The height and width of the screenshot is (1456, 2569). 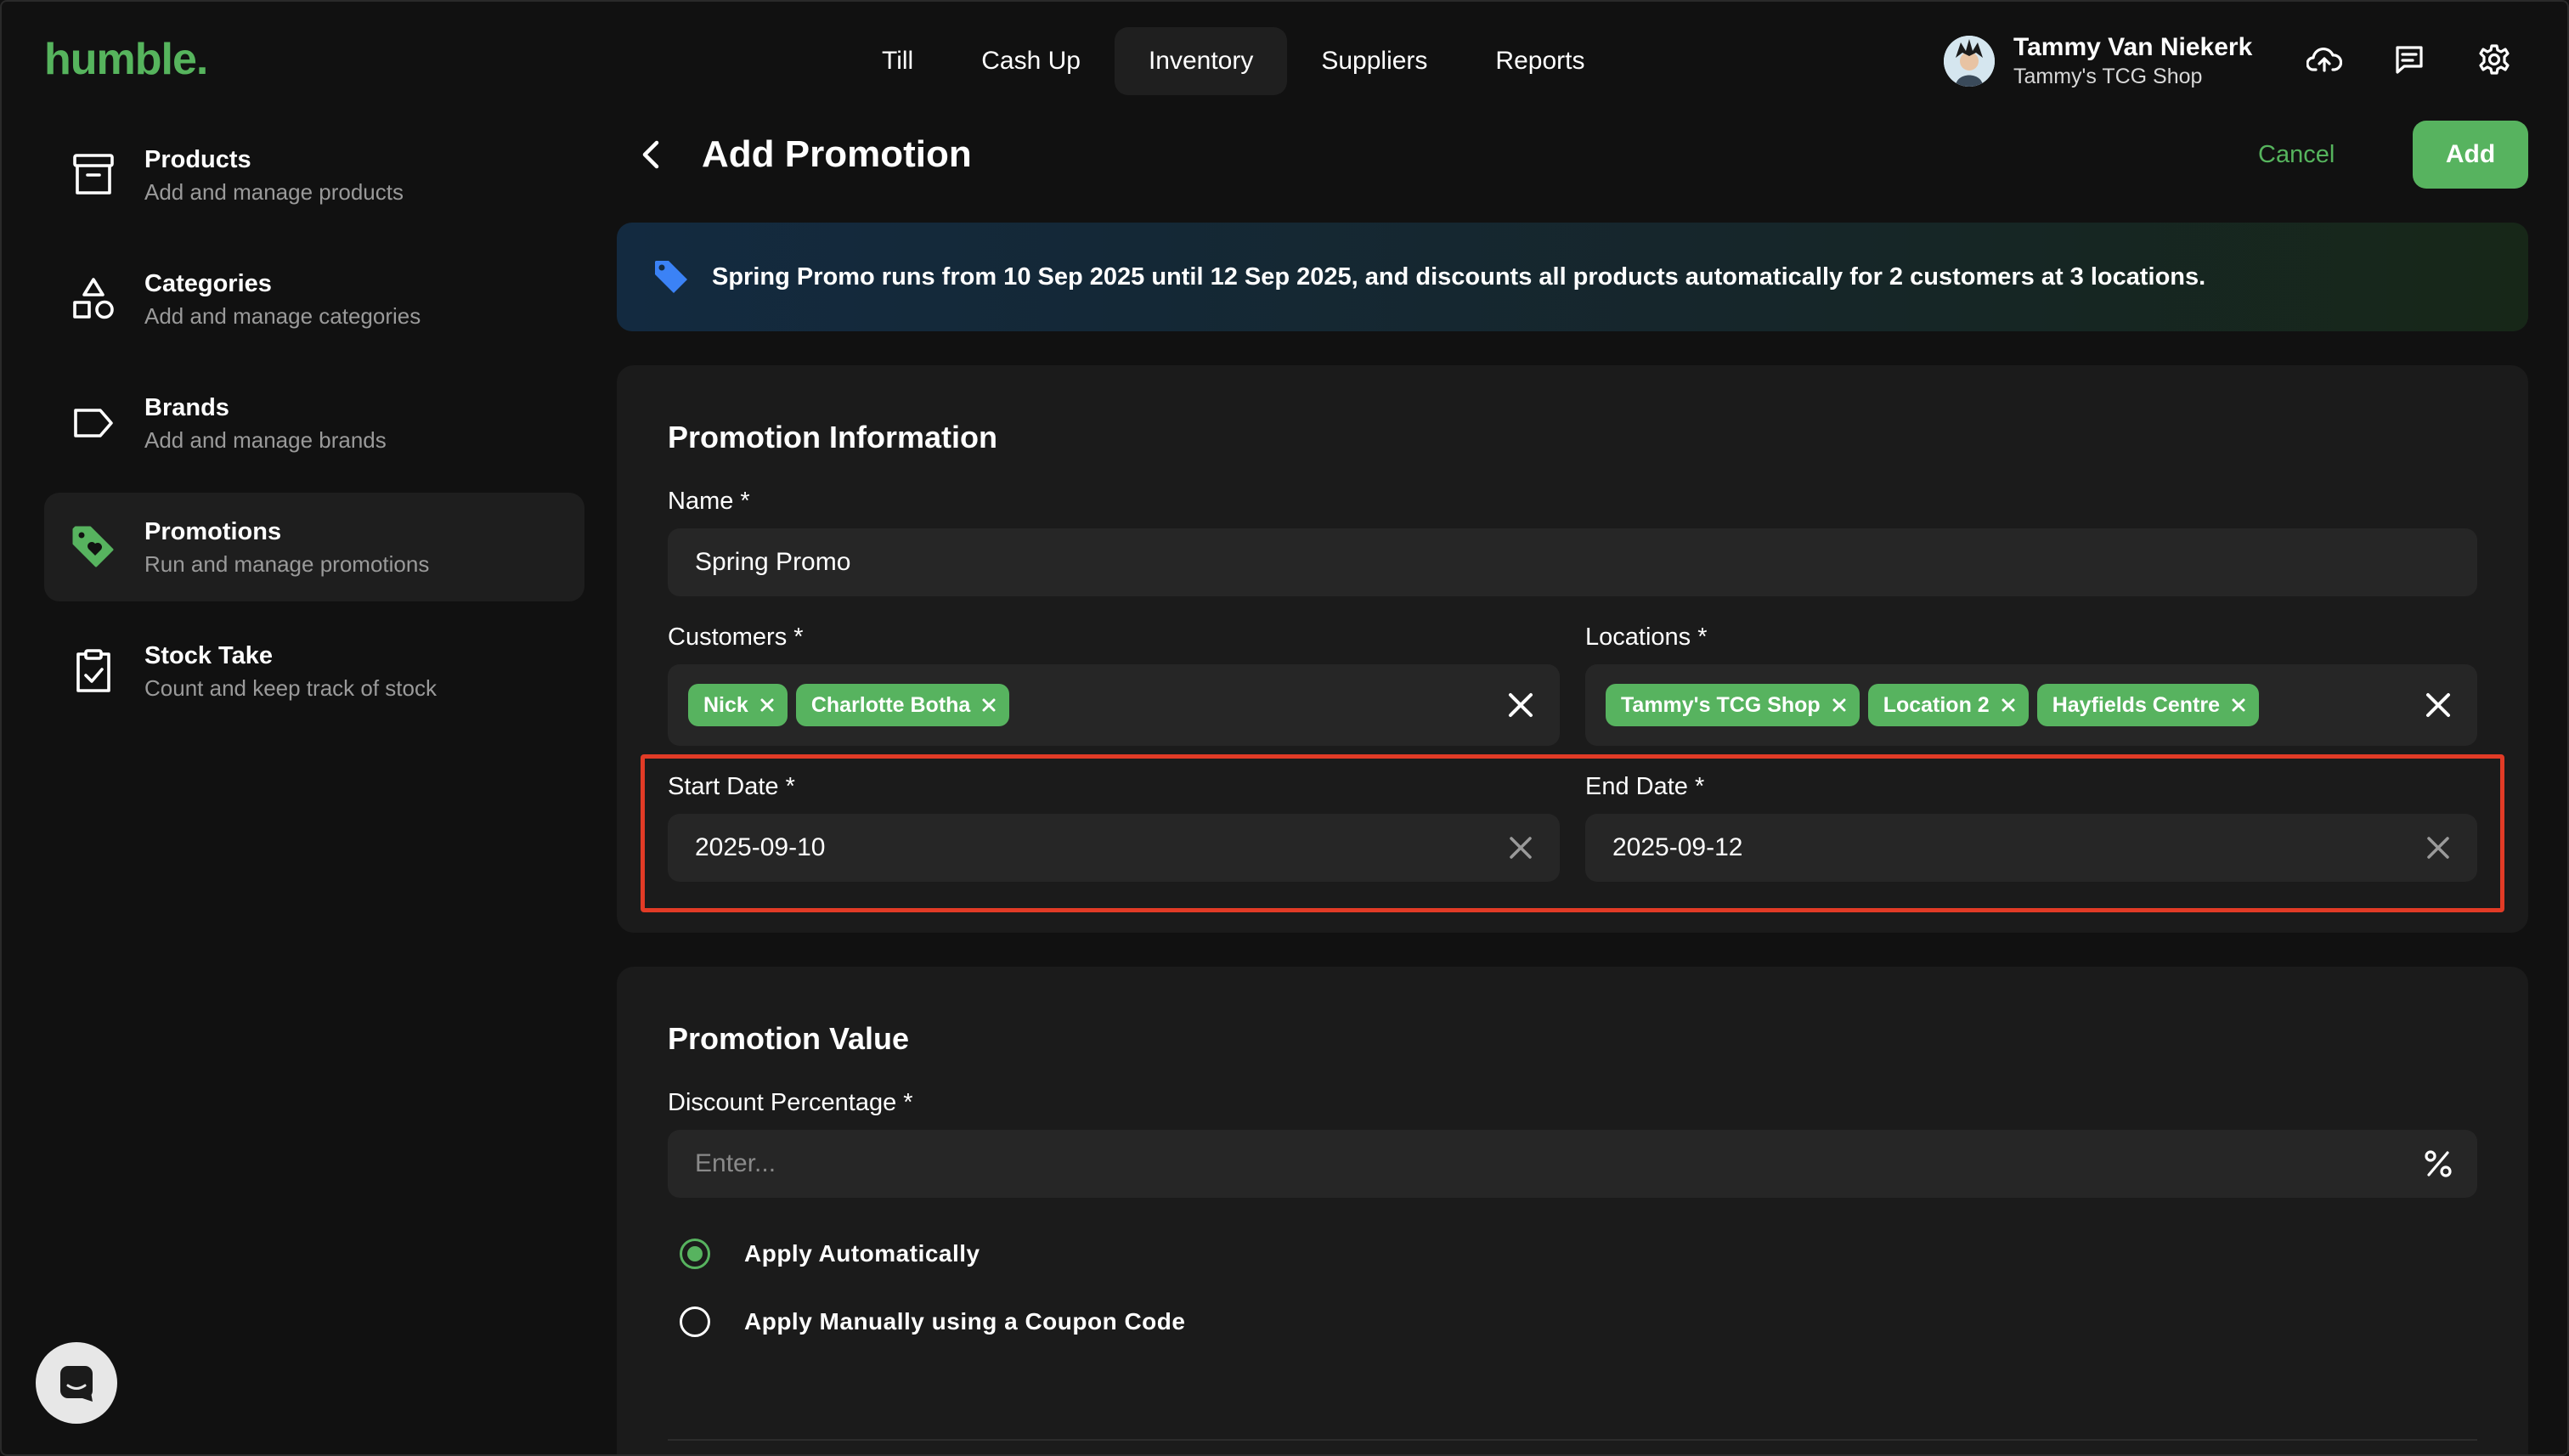 I want to click on radio-label: Apply Automatically, so click(x=862, y=1254).